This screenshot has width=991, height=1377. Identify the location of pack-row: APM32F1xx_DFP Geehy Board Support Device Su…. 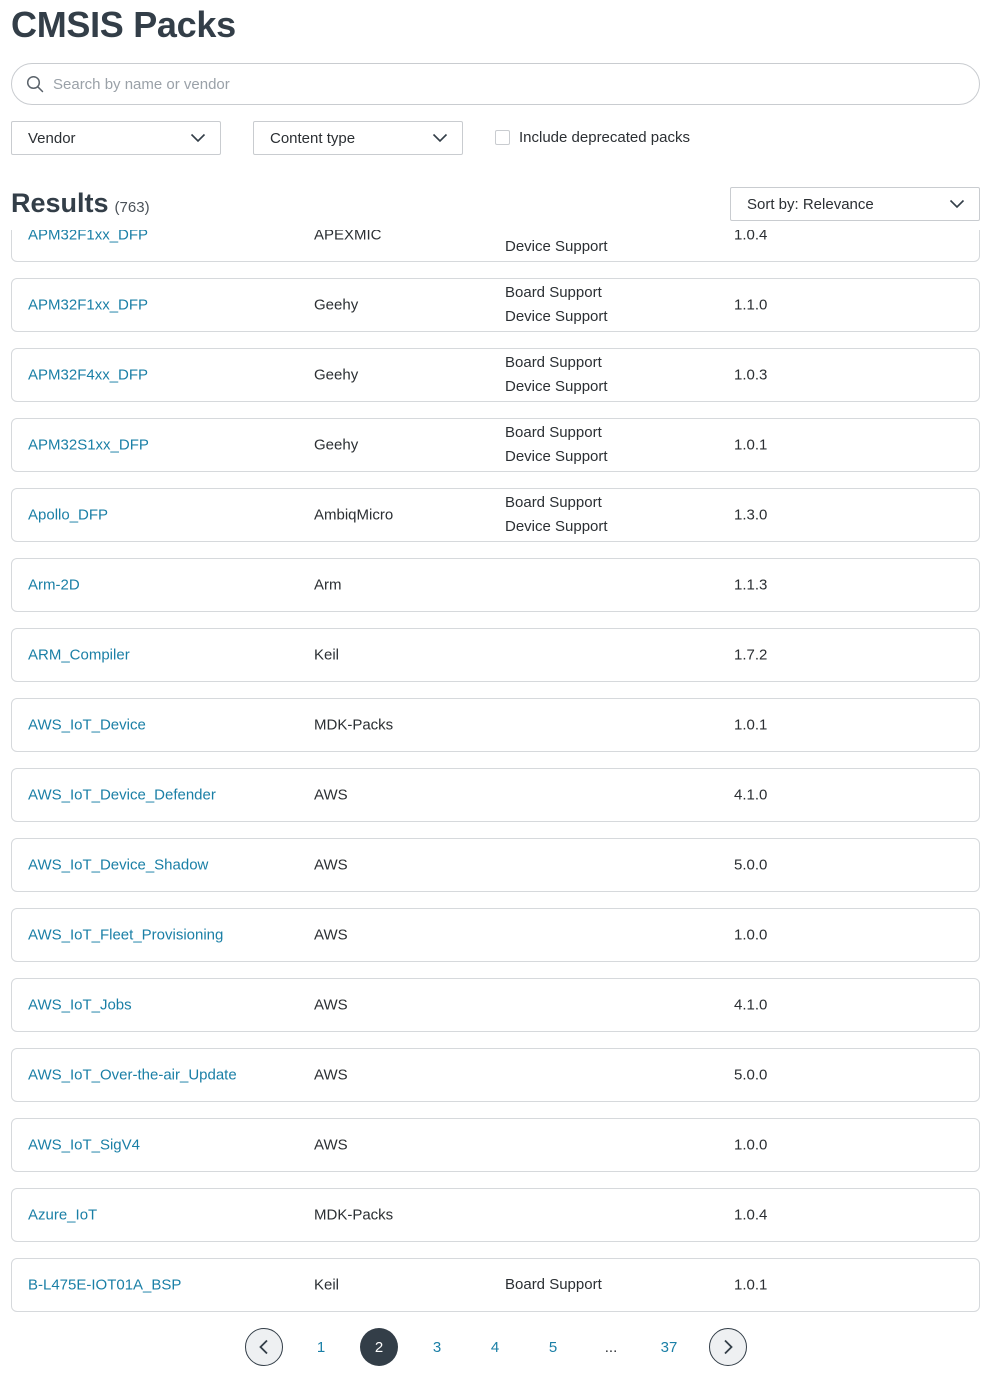
(495, 305).